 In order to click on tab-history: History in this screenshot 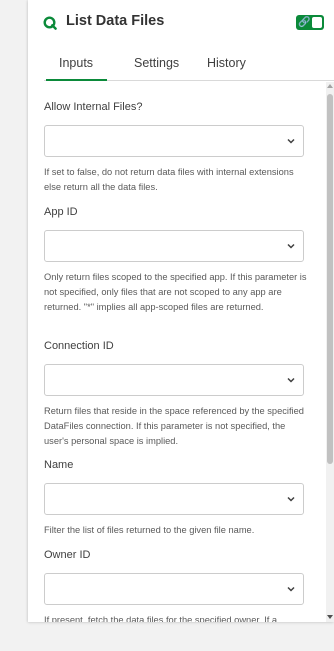, I will do `click(226, 63)`.